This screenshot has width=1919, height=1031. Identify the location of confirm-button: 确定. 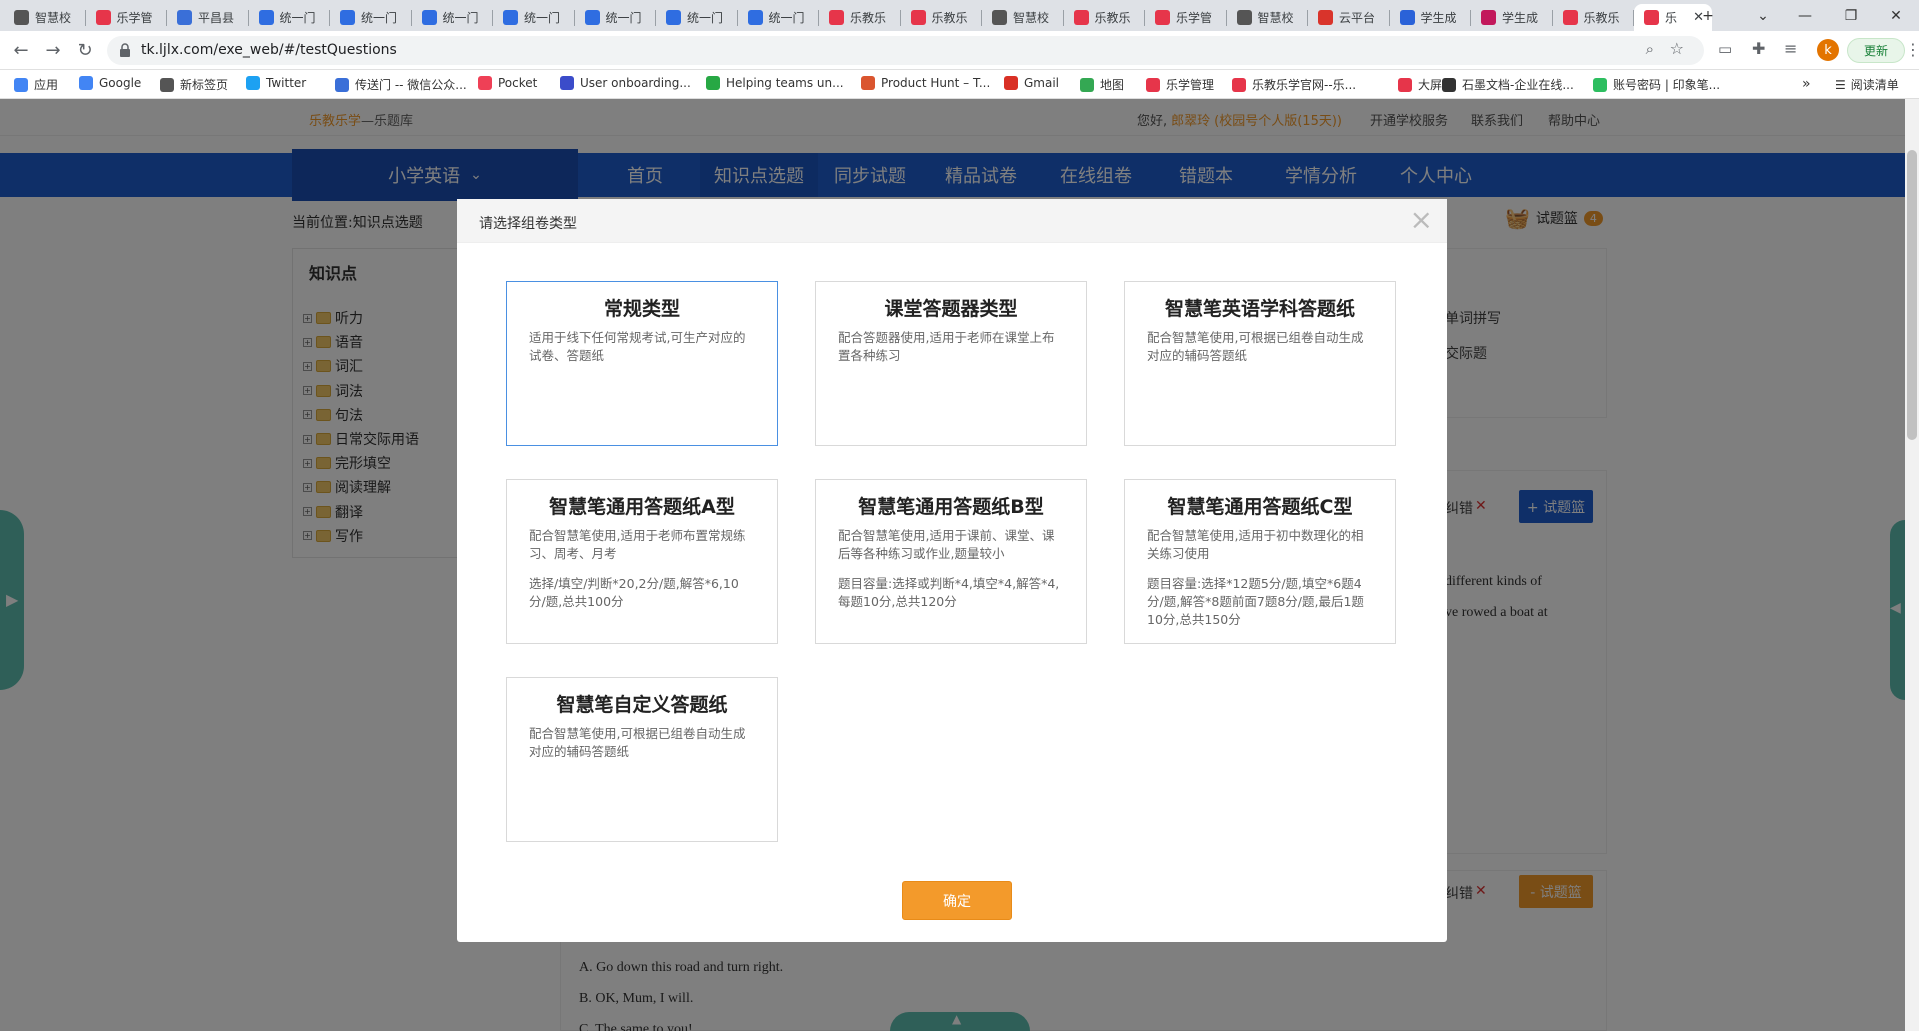
(957, 900).